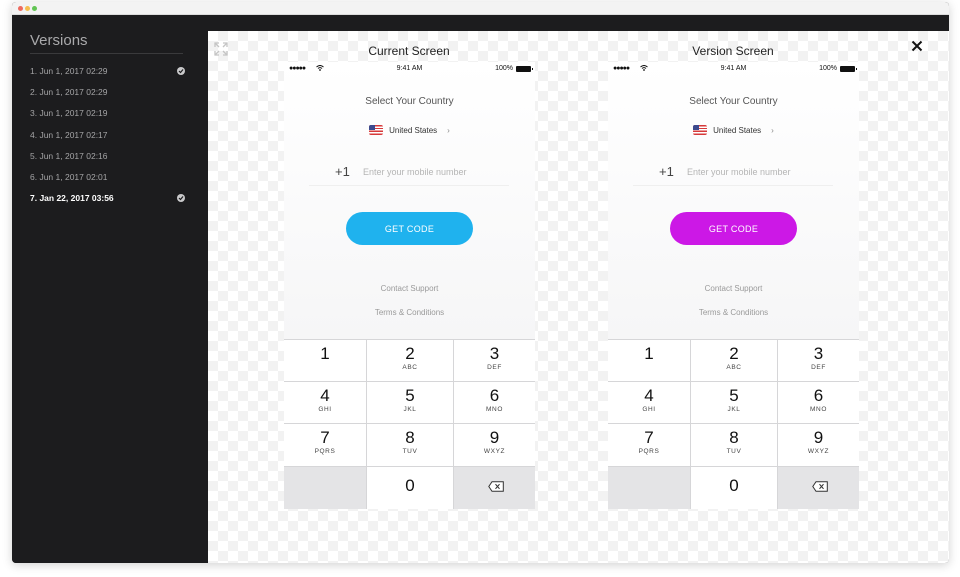 This screenshot has width=960, height=577. What do you see at coordinates (917, 46) in the screenshot?
I see `close-icon` at bounding box center [917, 46].